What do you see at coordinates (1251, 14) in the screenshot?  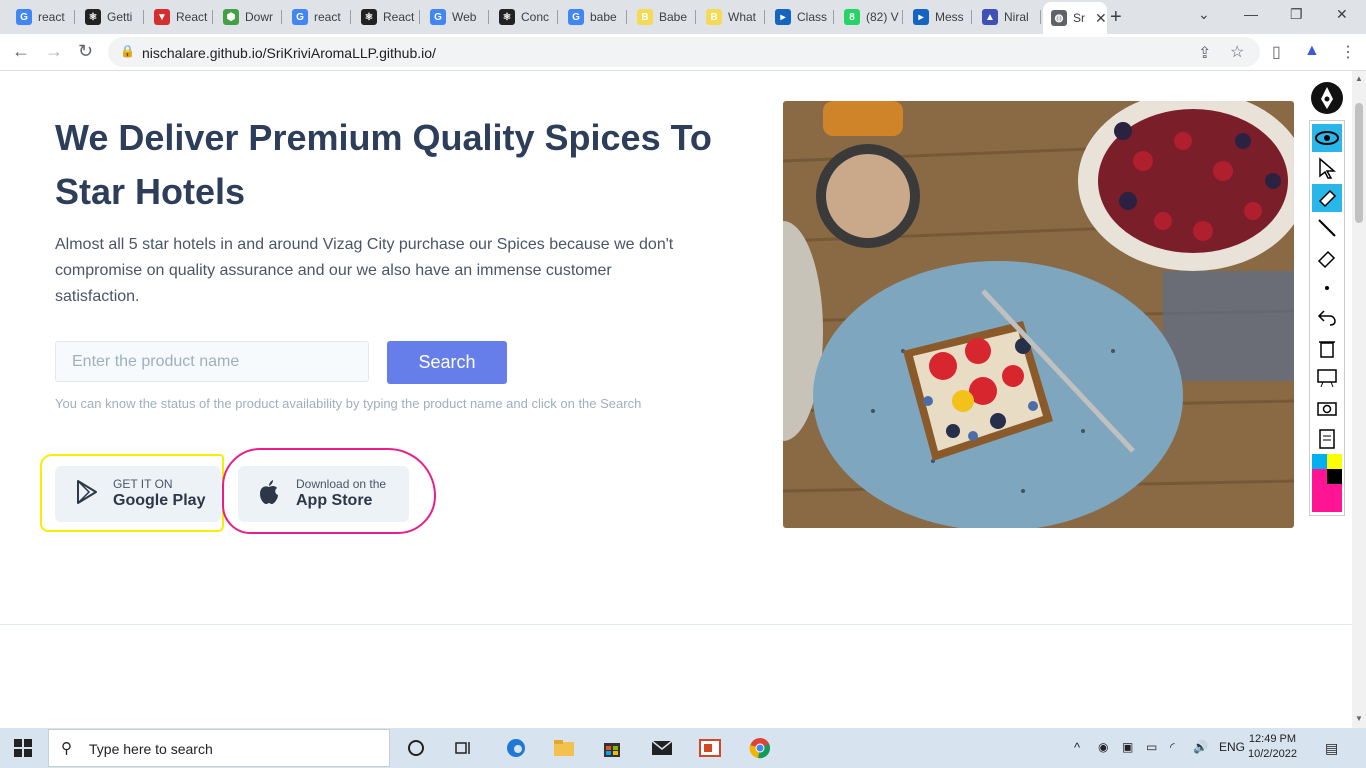 I see `minimize-button: —` at bounding box center [1251, 14].